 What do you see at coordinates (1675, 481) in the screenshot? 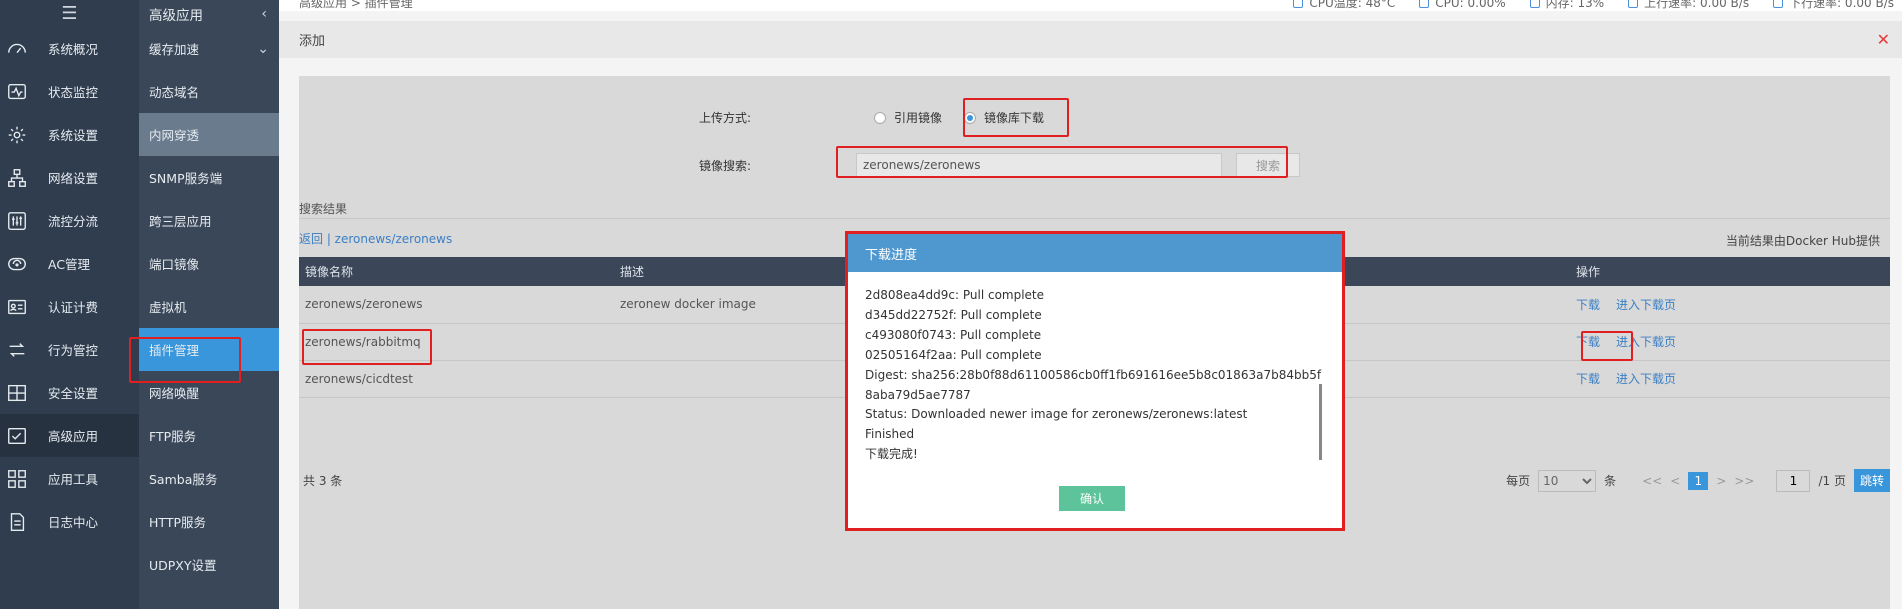
I see `prev-page-button: <` at bounding box center [1675, 481].